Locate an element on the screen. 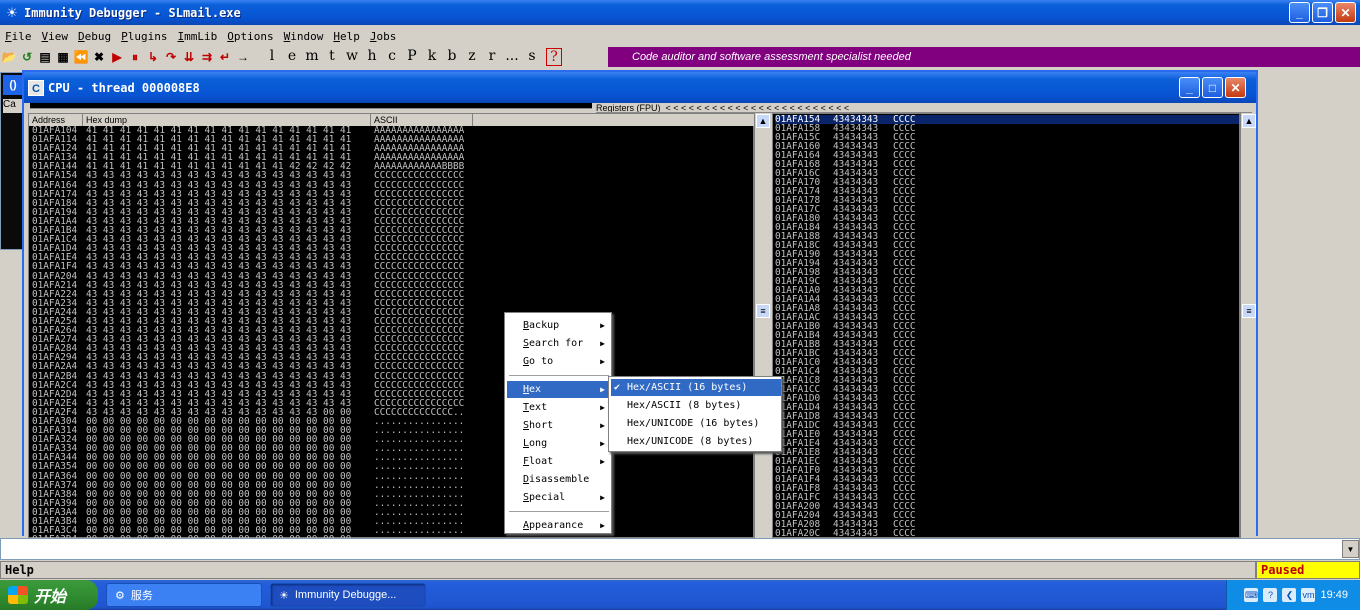 Image resolution: width=1360 pixels, height=610 pixels. context-item-label: Appearance is located at coordinates (553, 525).